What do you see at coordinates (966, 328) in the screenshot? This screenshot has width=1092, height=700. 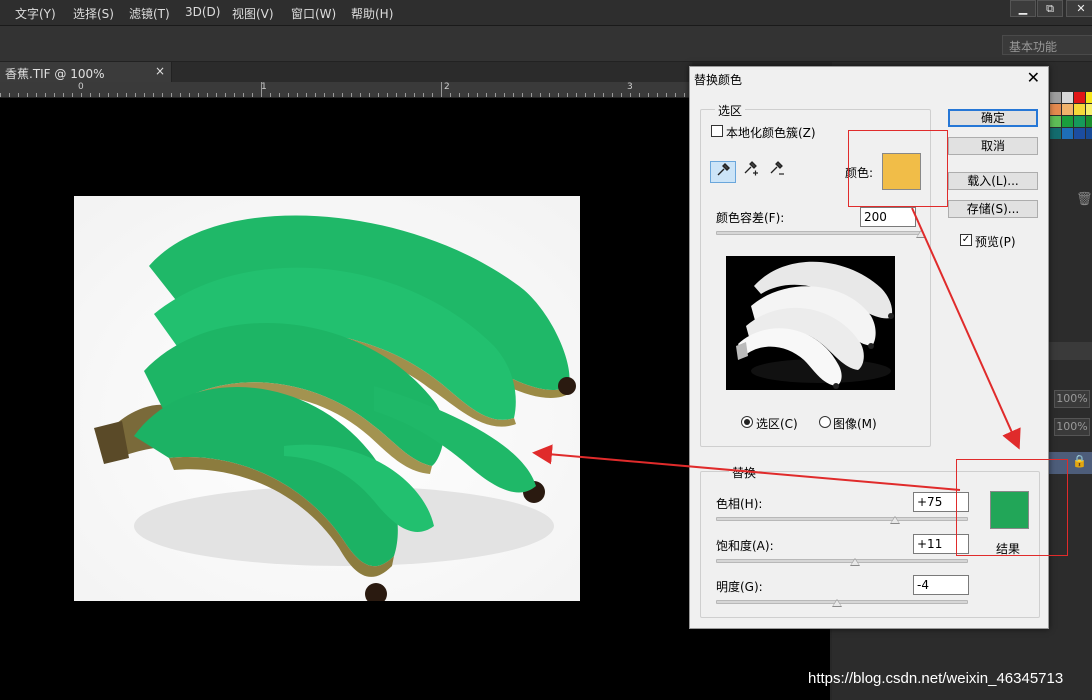 I see `arrow-color-to-result` at bounding box center [966, 328].